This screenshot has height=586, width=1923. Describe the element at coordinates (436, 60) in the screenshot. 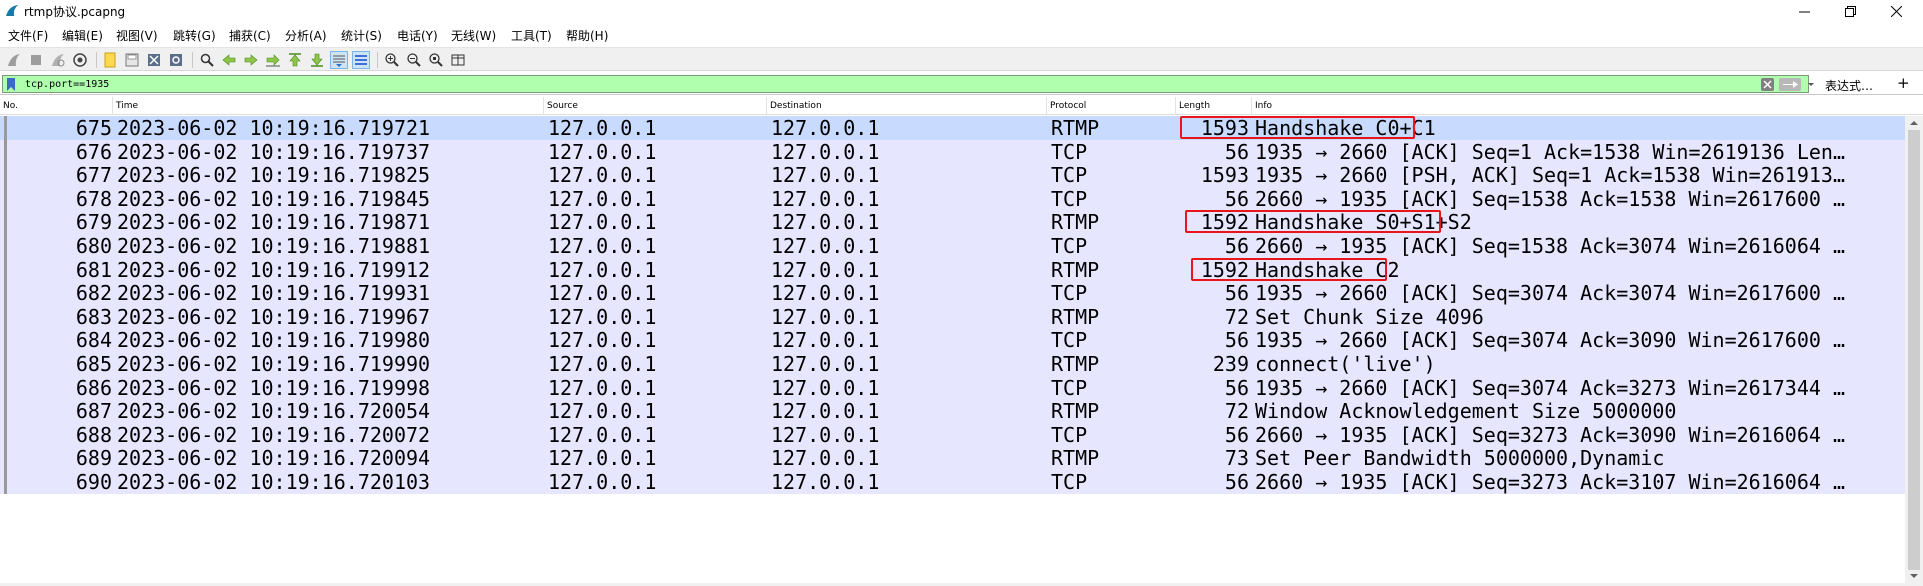

I see `zoom-normal-icon` at that location.